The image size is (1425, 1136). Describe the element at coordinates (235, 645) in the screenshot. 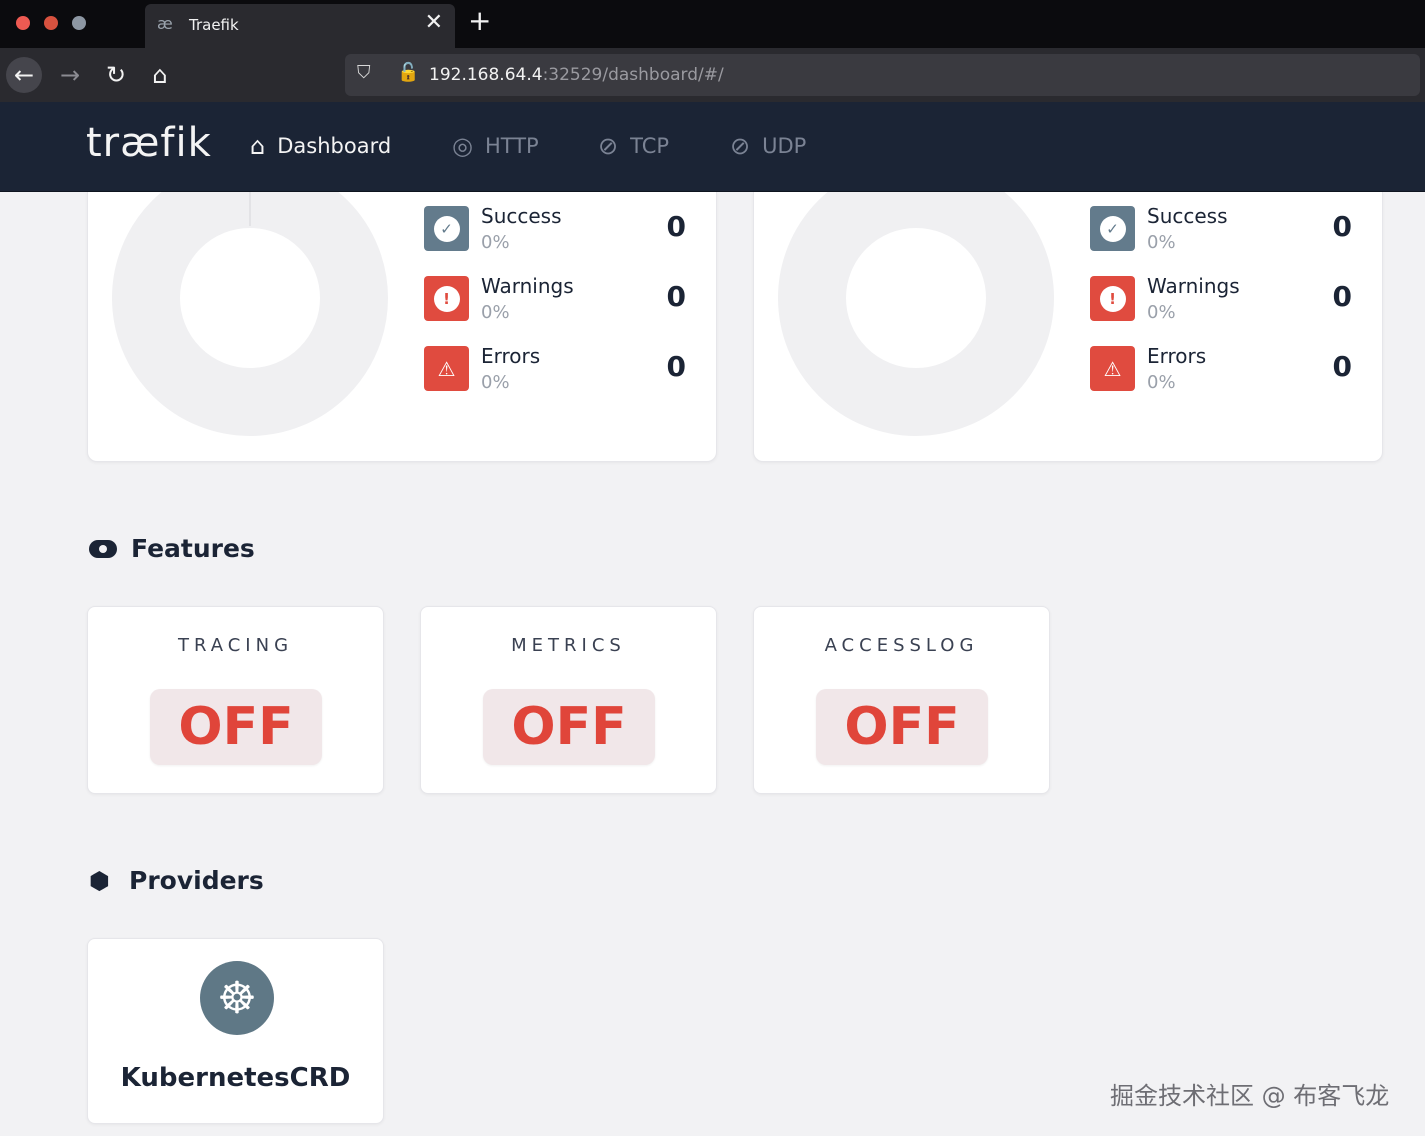

I see `feature-name: TRACING` at that location.